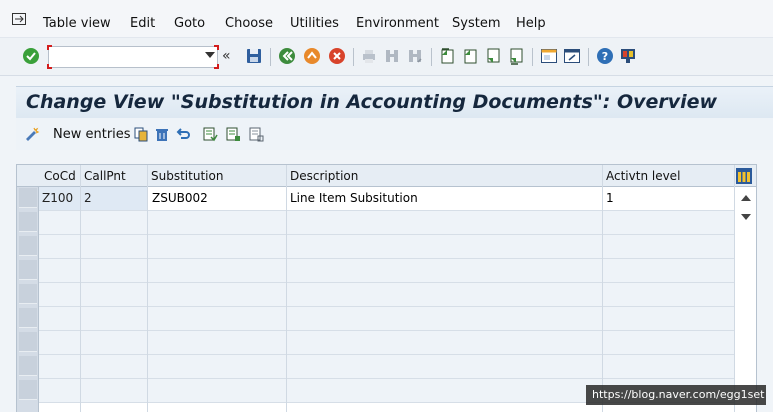 Image resolution: width=773 pixels, height=412 pixels. Describe the element at coordinates (493, 56) in the screenshot. I see `next-page-icon` at that location.